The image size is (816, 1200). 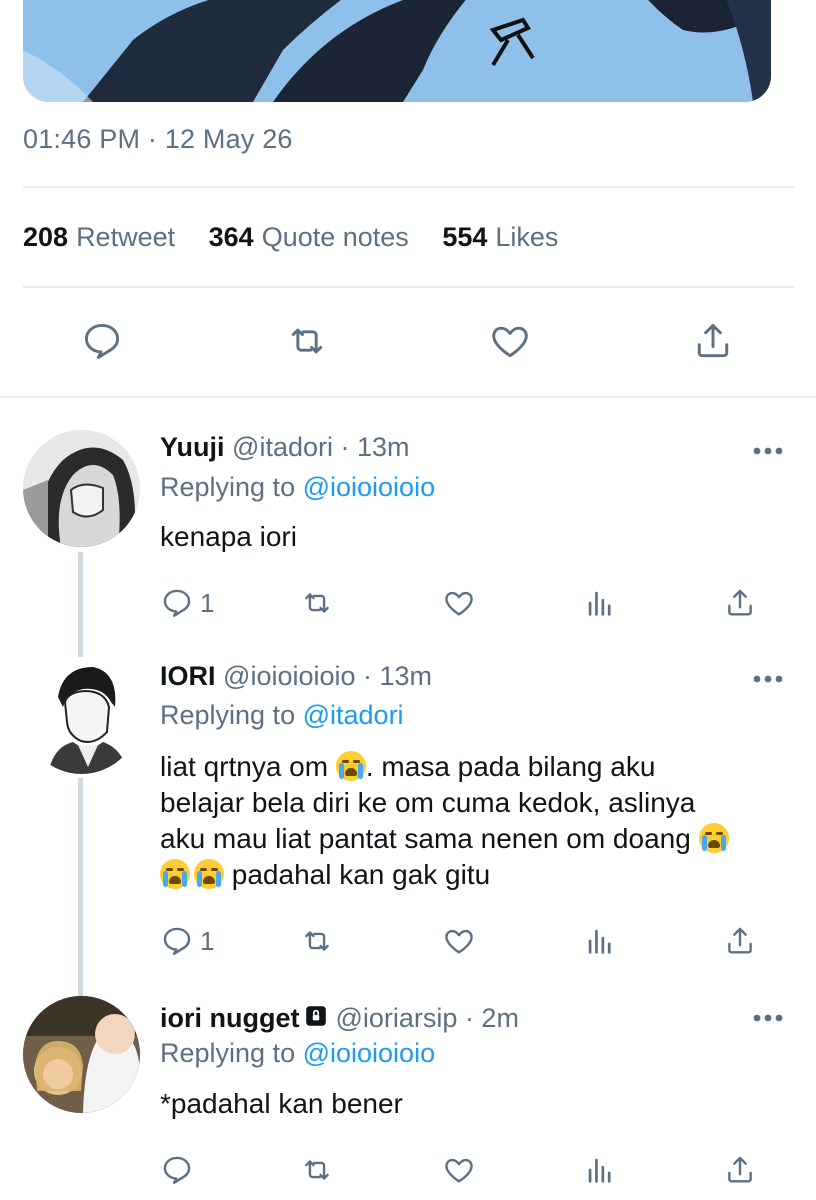 What do you see at coordinates (316, 1019) in the screenshot?
I see `lock-icon` at bounding box center [316, 1019].